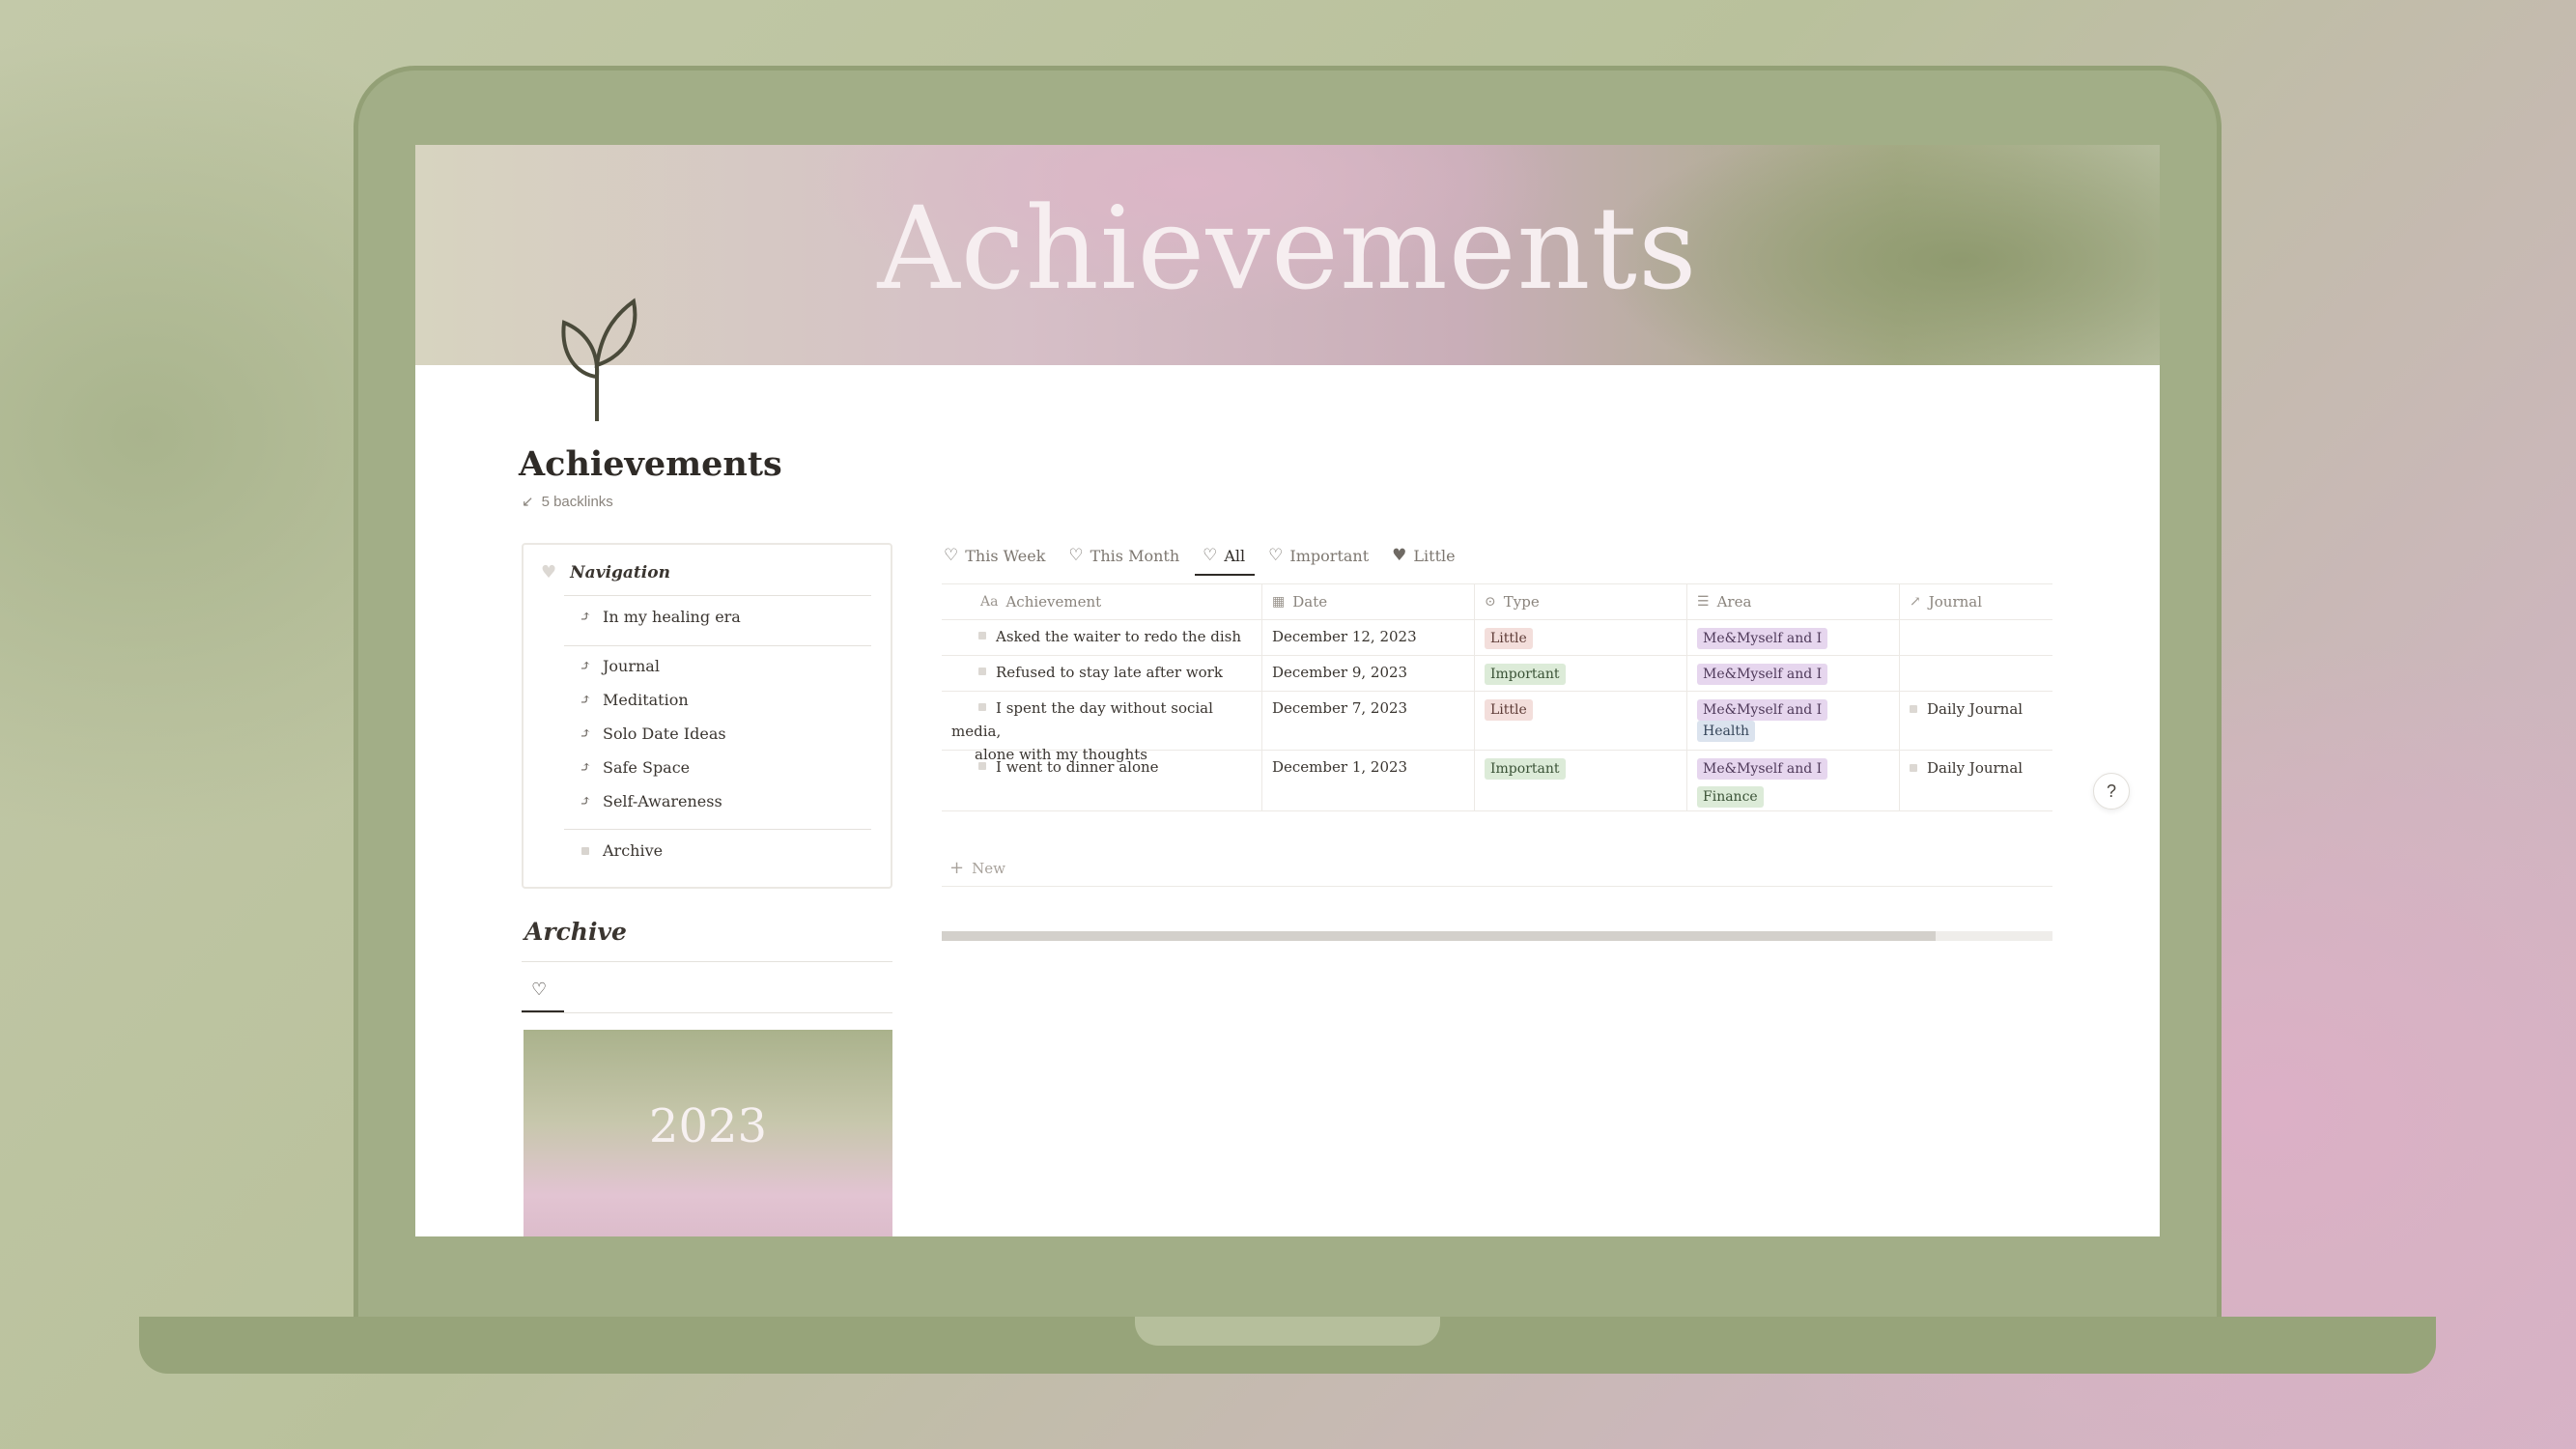 The height and width of the screenshot is (1449, 2576). What do you see at coordinates (1368, 673) in the screenshot?
I see `cell-date: December 9, 2023` at bounding box center [1368, 673].